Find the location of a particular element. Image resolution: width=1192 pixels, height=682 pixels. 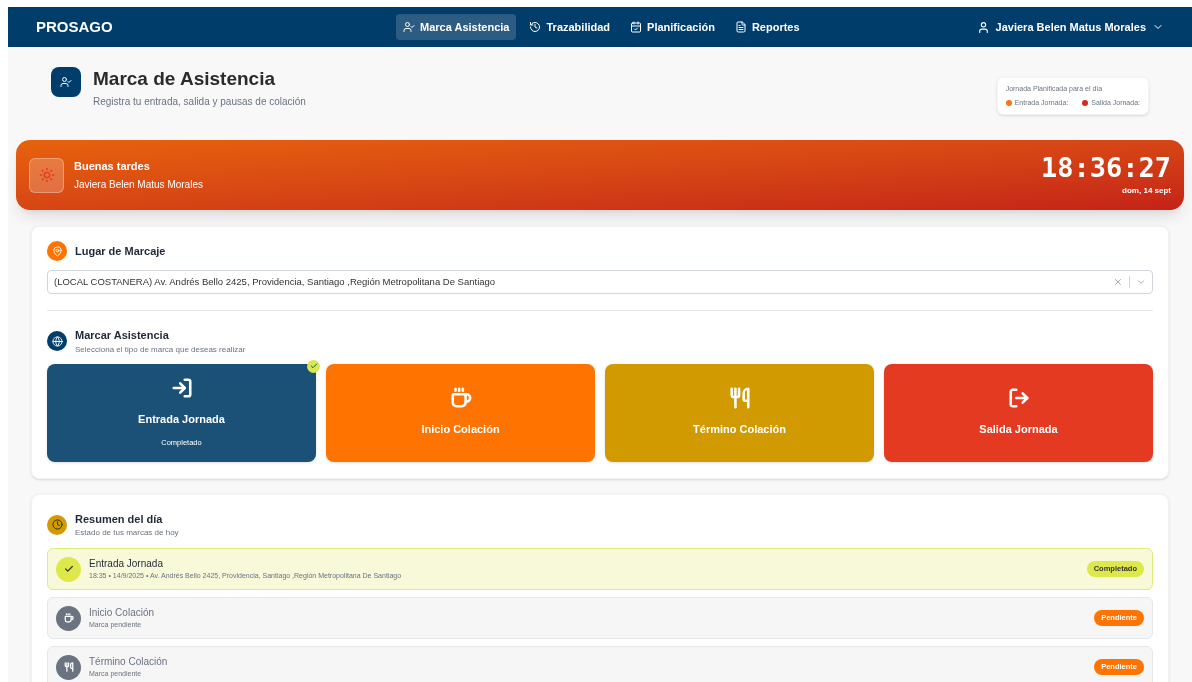

section-title: Resumen del día is located at coordinates (119, 519).